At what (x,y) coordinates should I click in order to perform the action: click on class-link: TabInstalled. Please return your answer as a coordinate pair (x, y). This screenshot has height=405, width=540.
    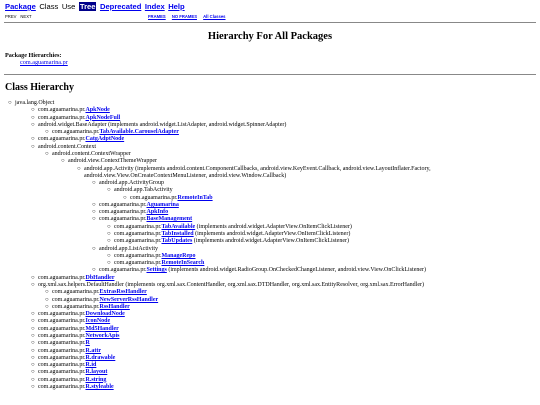
    Looking at the image, I should click on (177, 234).